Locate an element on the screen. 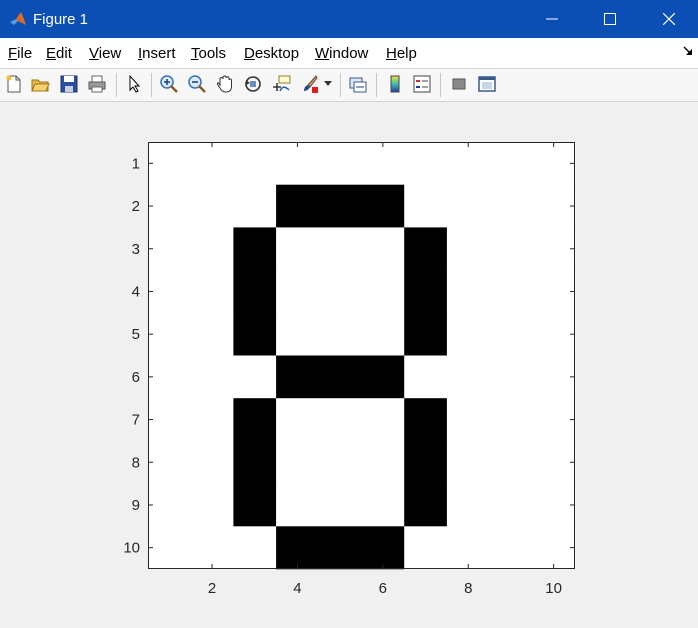 This screenshot has height=628, width=698. menu-tools: Tools is located at coordinates (208, 53).